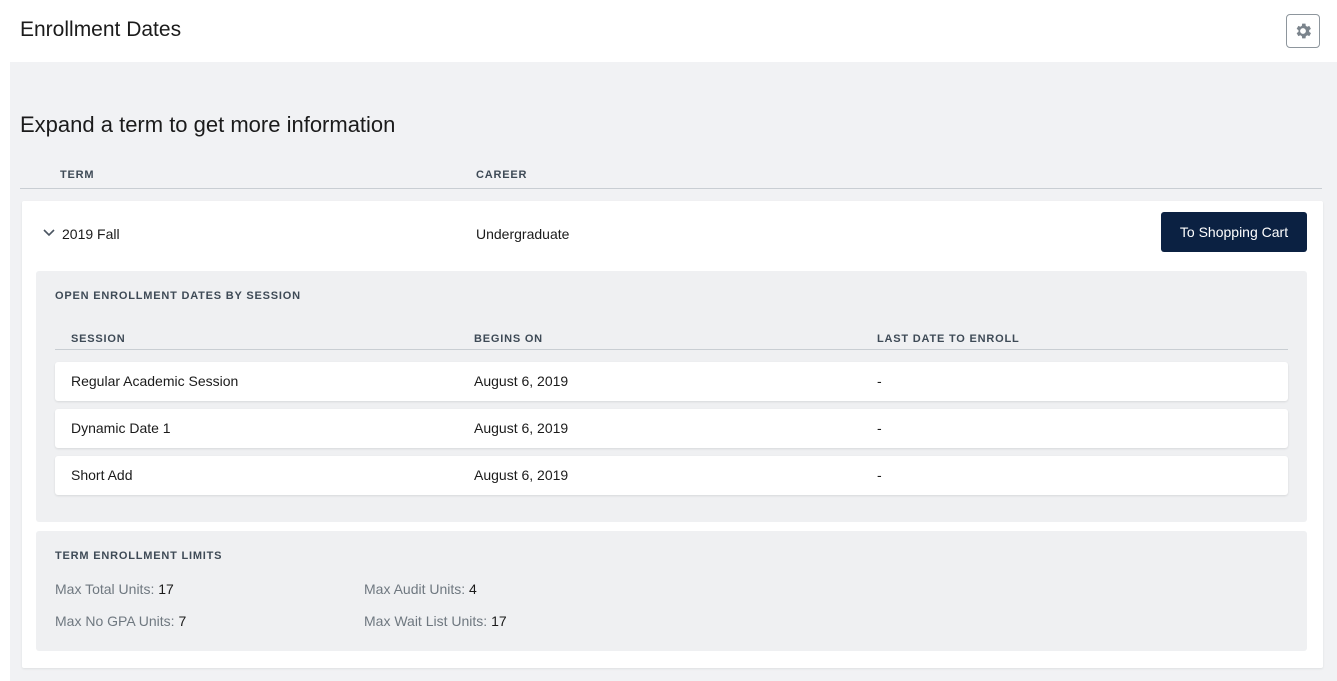  Describe the element at coordinates (671, 475) in the screenshot. I see `session-row: Short Add August 6, 2019 -` at that location.